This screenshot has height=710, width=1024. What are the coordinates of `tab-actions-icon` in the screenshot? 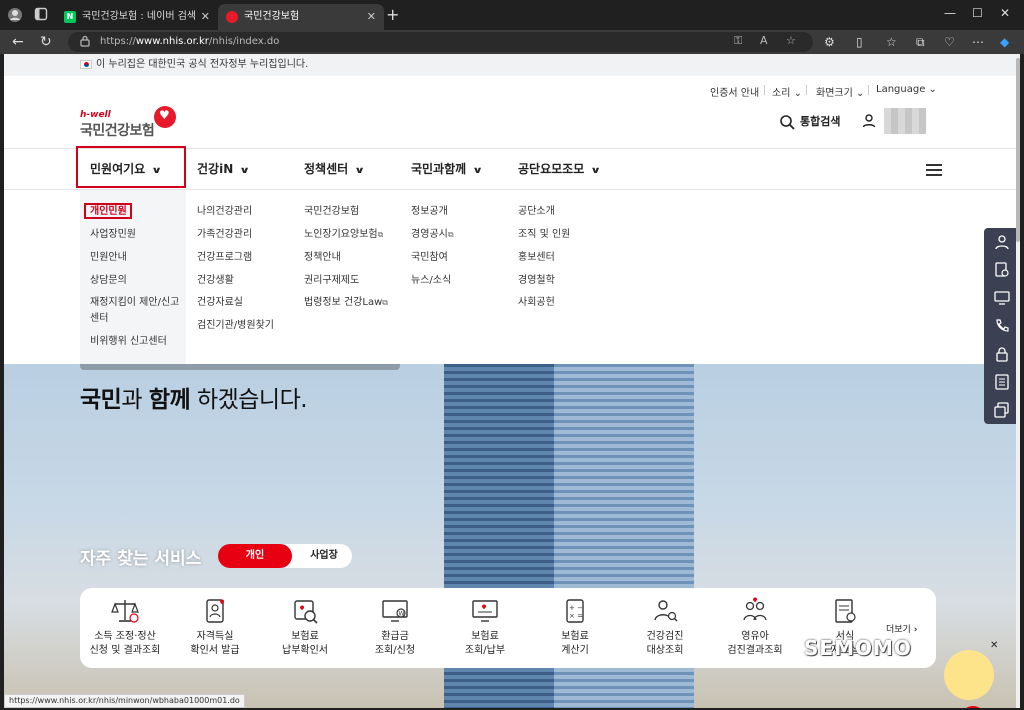 It's located at (41, 15).